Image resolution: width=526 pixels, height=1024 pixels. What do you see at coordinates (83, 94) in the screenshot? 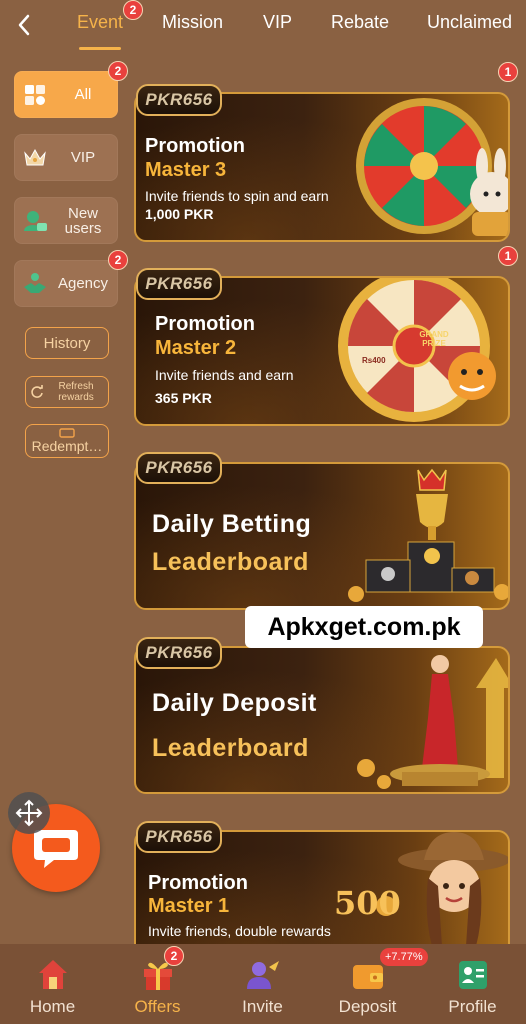
I see `sidebar-item-label: All` at bounding box center [83, 94].